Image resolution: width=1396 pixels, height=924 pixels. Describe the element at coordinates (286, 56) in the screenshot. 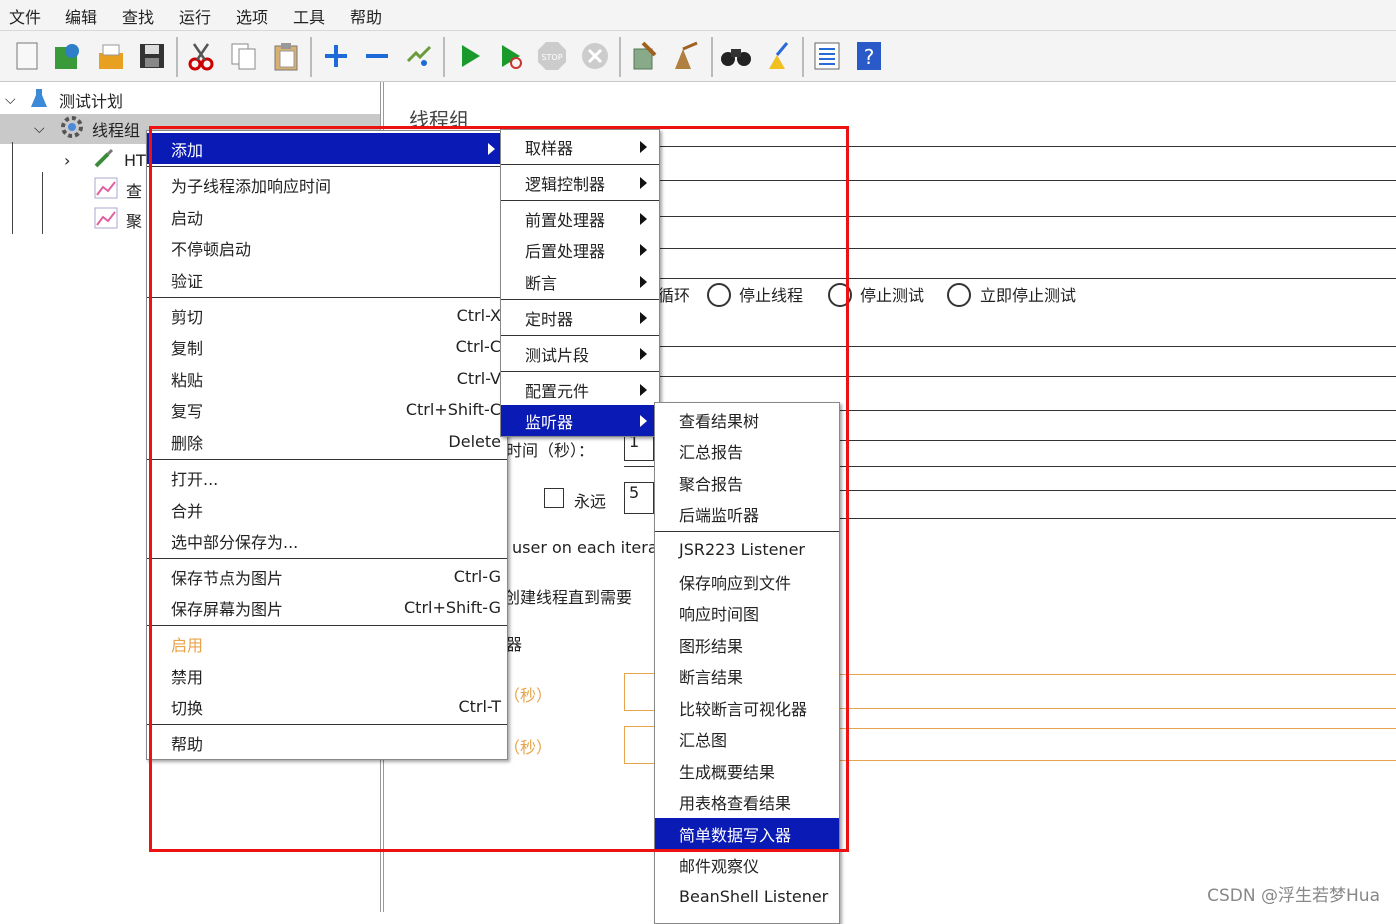

I see `paste-icon` at that location.